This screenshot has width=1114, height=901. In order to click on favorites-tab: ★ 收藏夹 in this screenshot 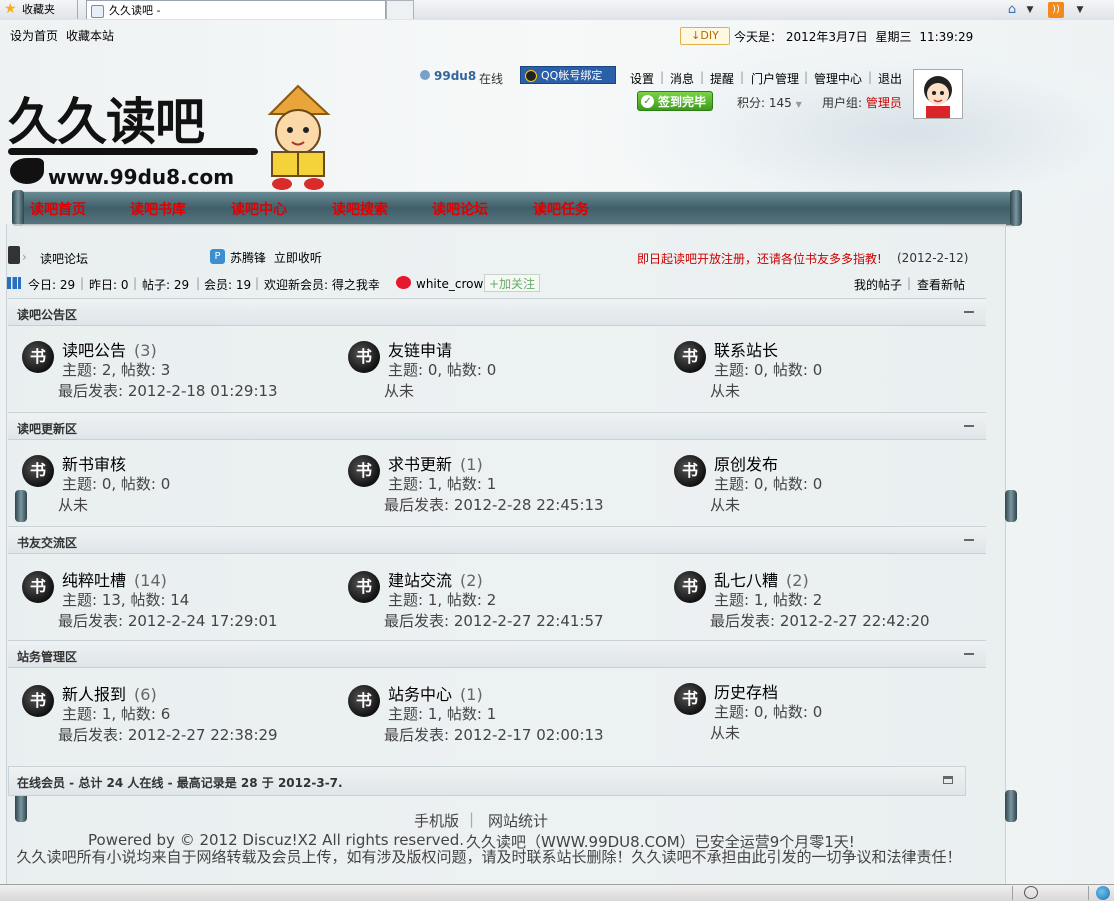, I will do `click(39, 9)`.